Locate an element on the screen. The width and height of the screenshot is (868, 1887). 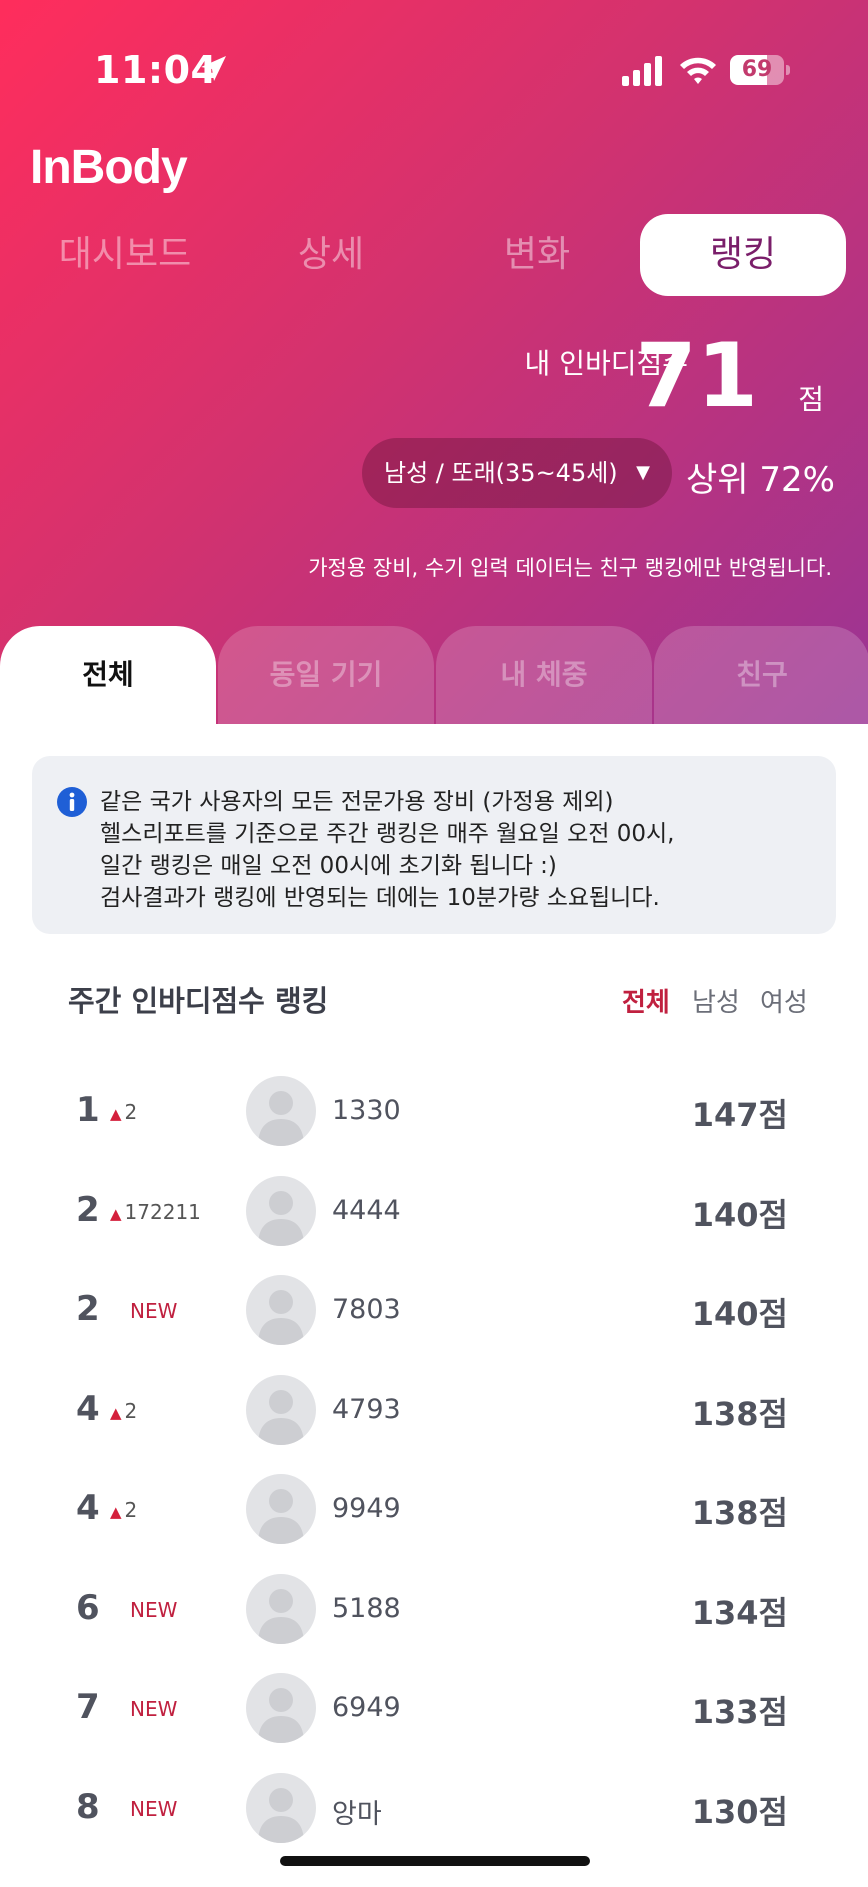
wifi-icon is located at coordinates (698, 70).